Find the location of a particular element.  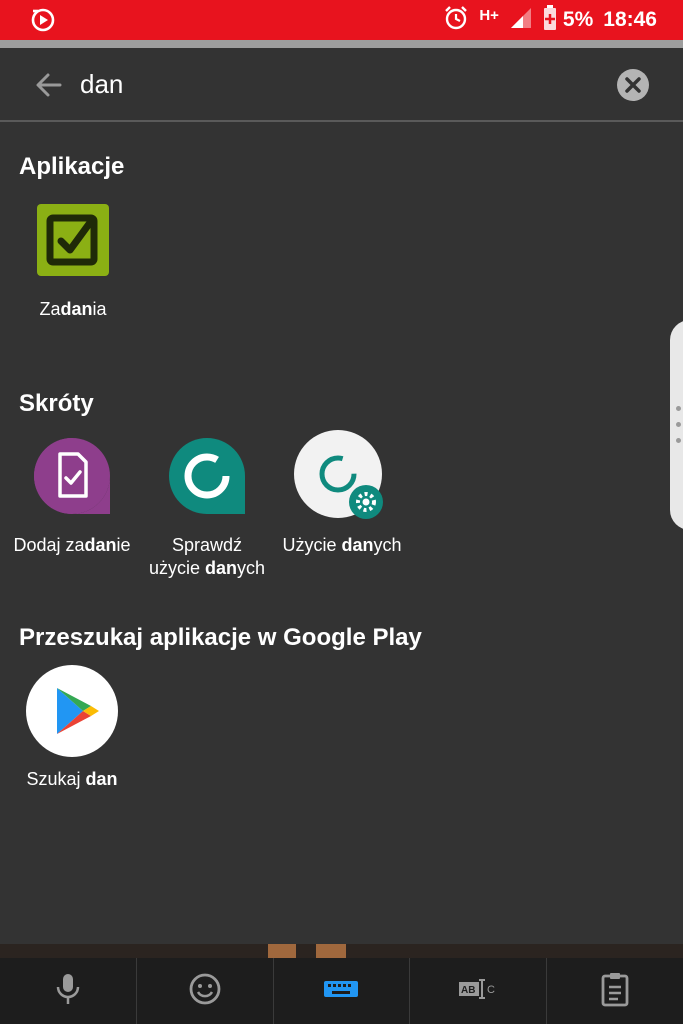

text-select-button: AB C is located at coordinates (479, 991).